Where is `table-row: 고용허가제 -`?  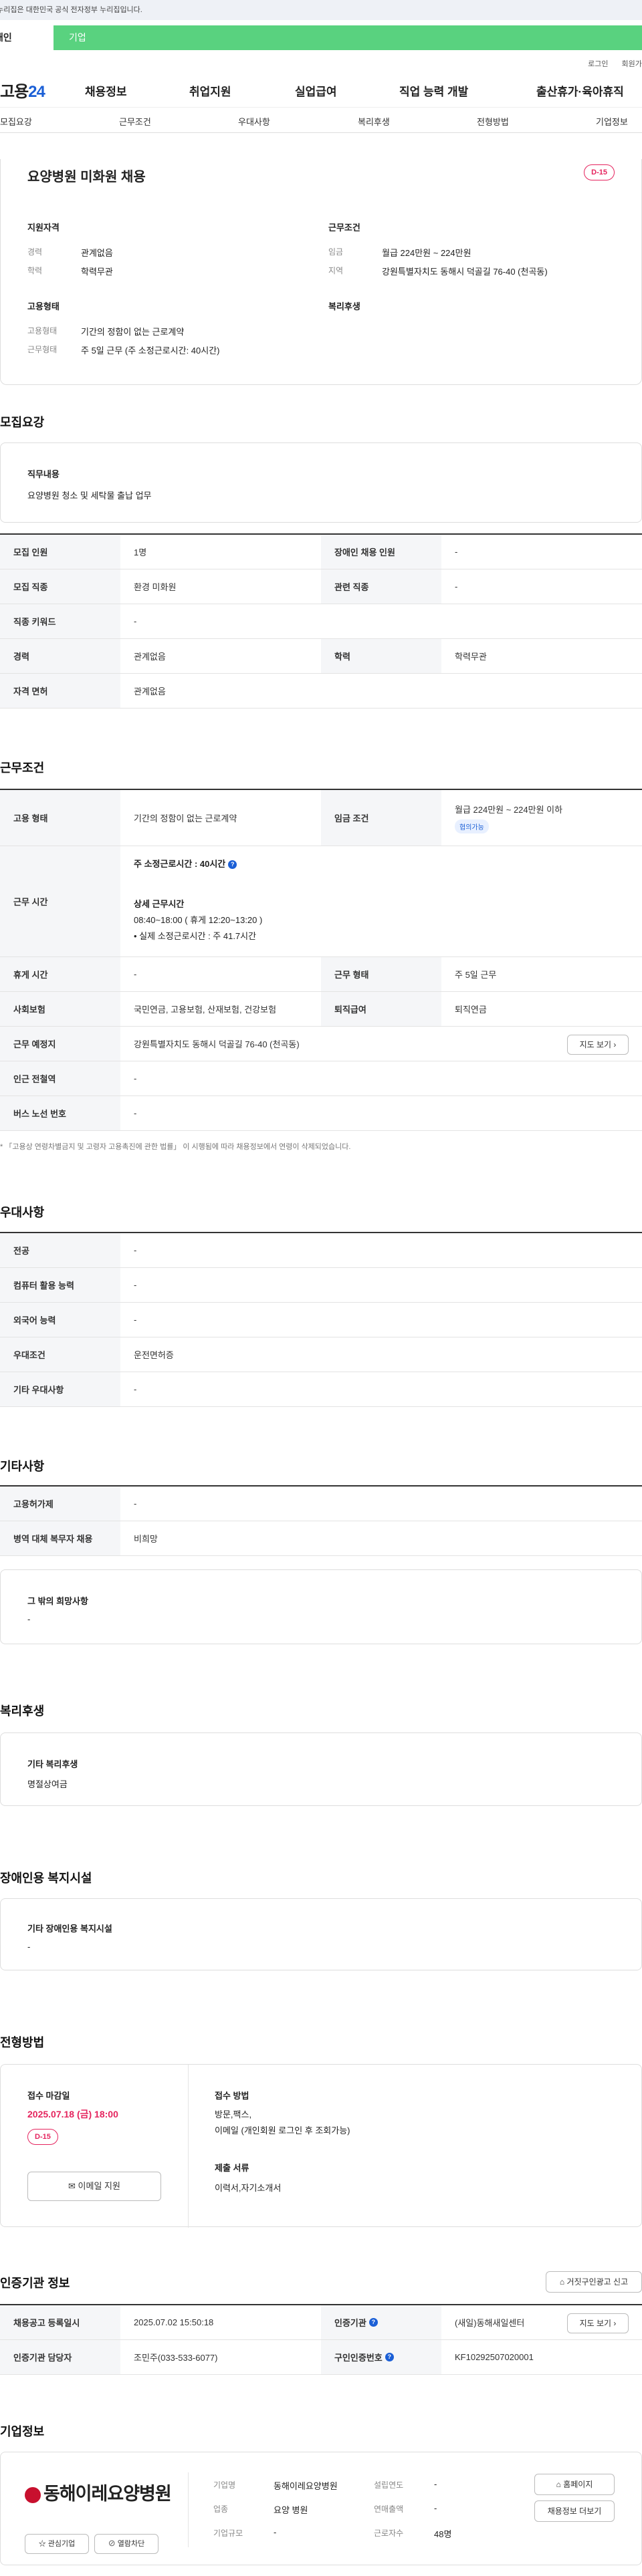
table-row: 고용허가제 - is located at coordinates (321, 1504).